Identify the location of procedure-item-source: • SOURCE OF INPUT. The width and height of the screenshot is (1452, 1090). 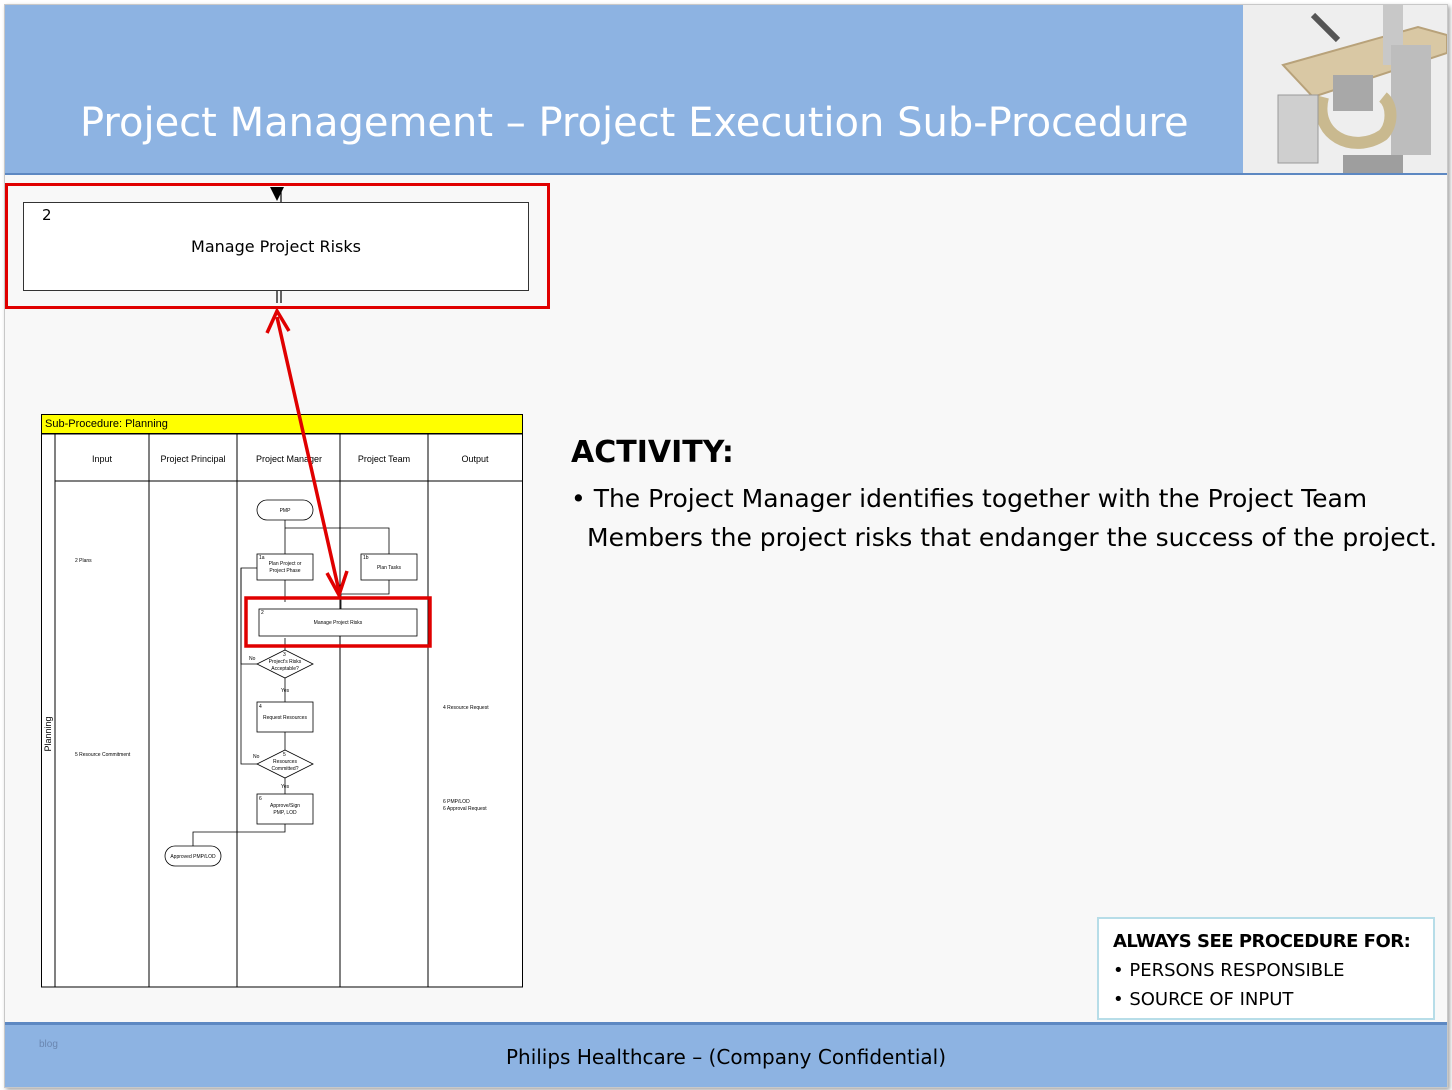
(1203, 999).